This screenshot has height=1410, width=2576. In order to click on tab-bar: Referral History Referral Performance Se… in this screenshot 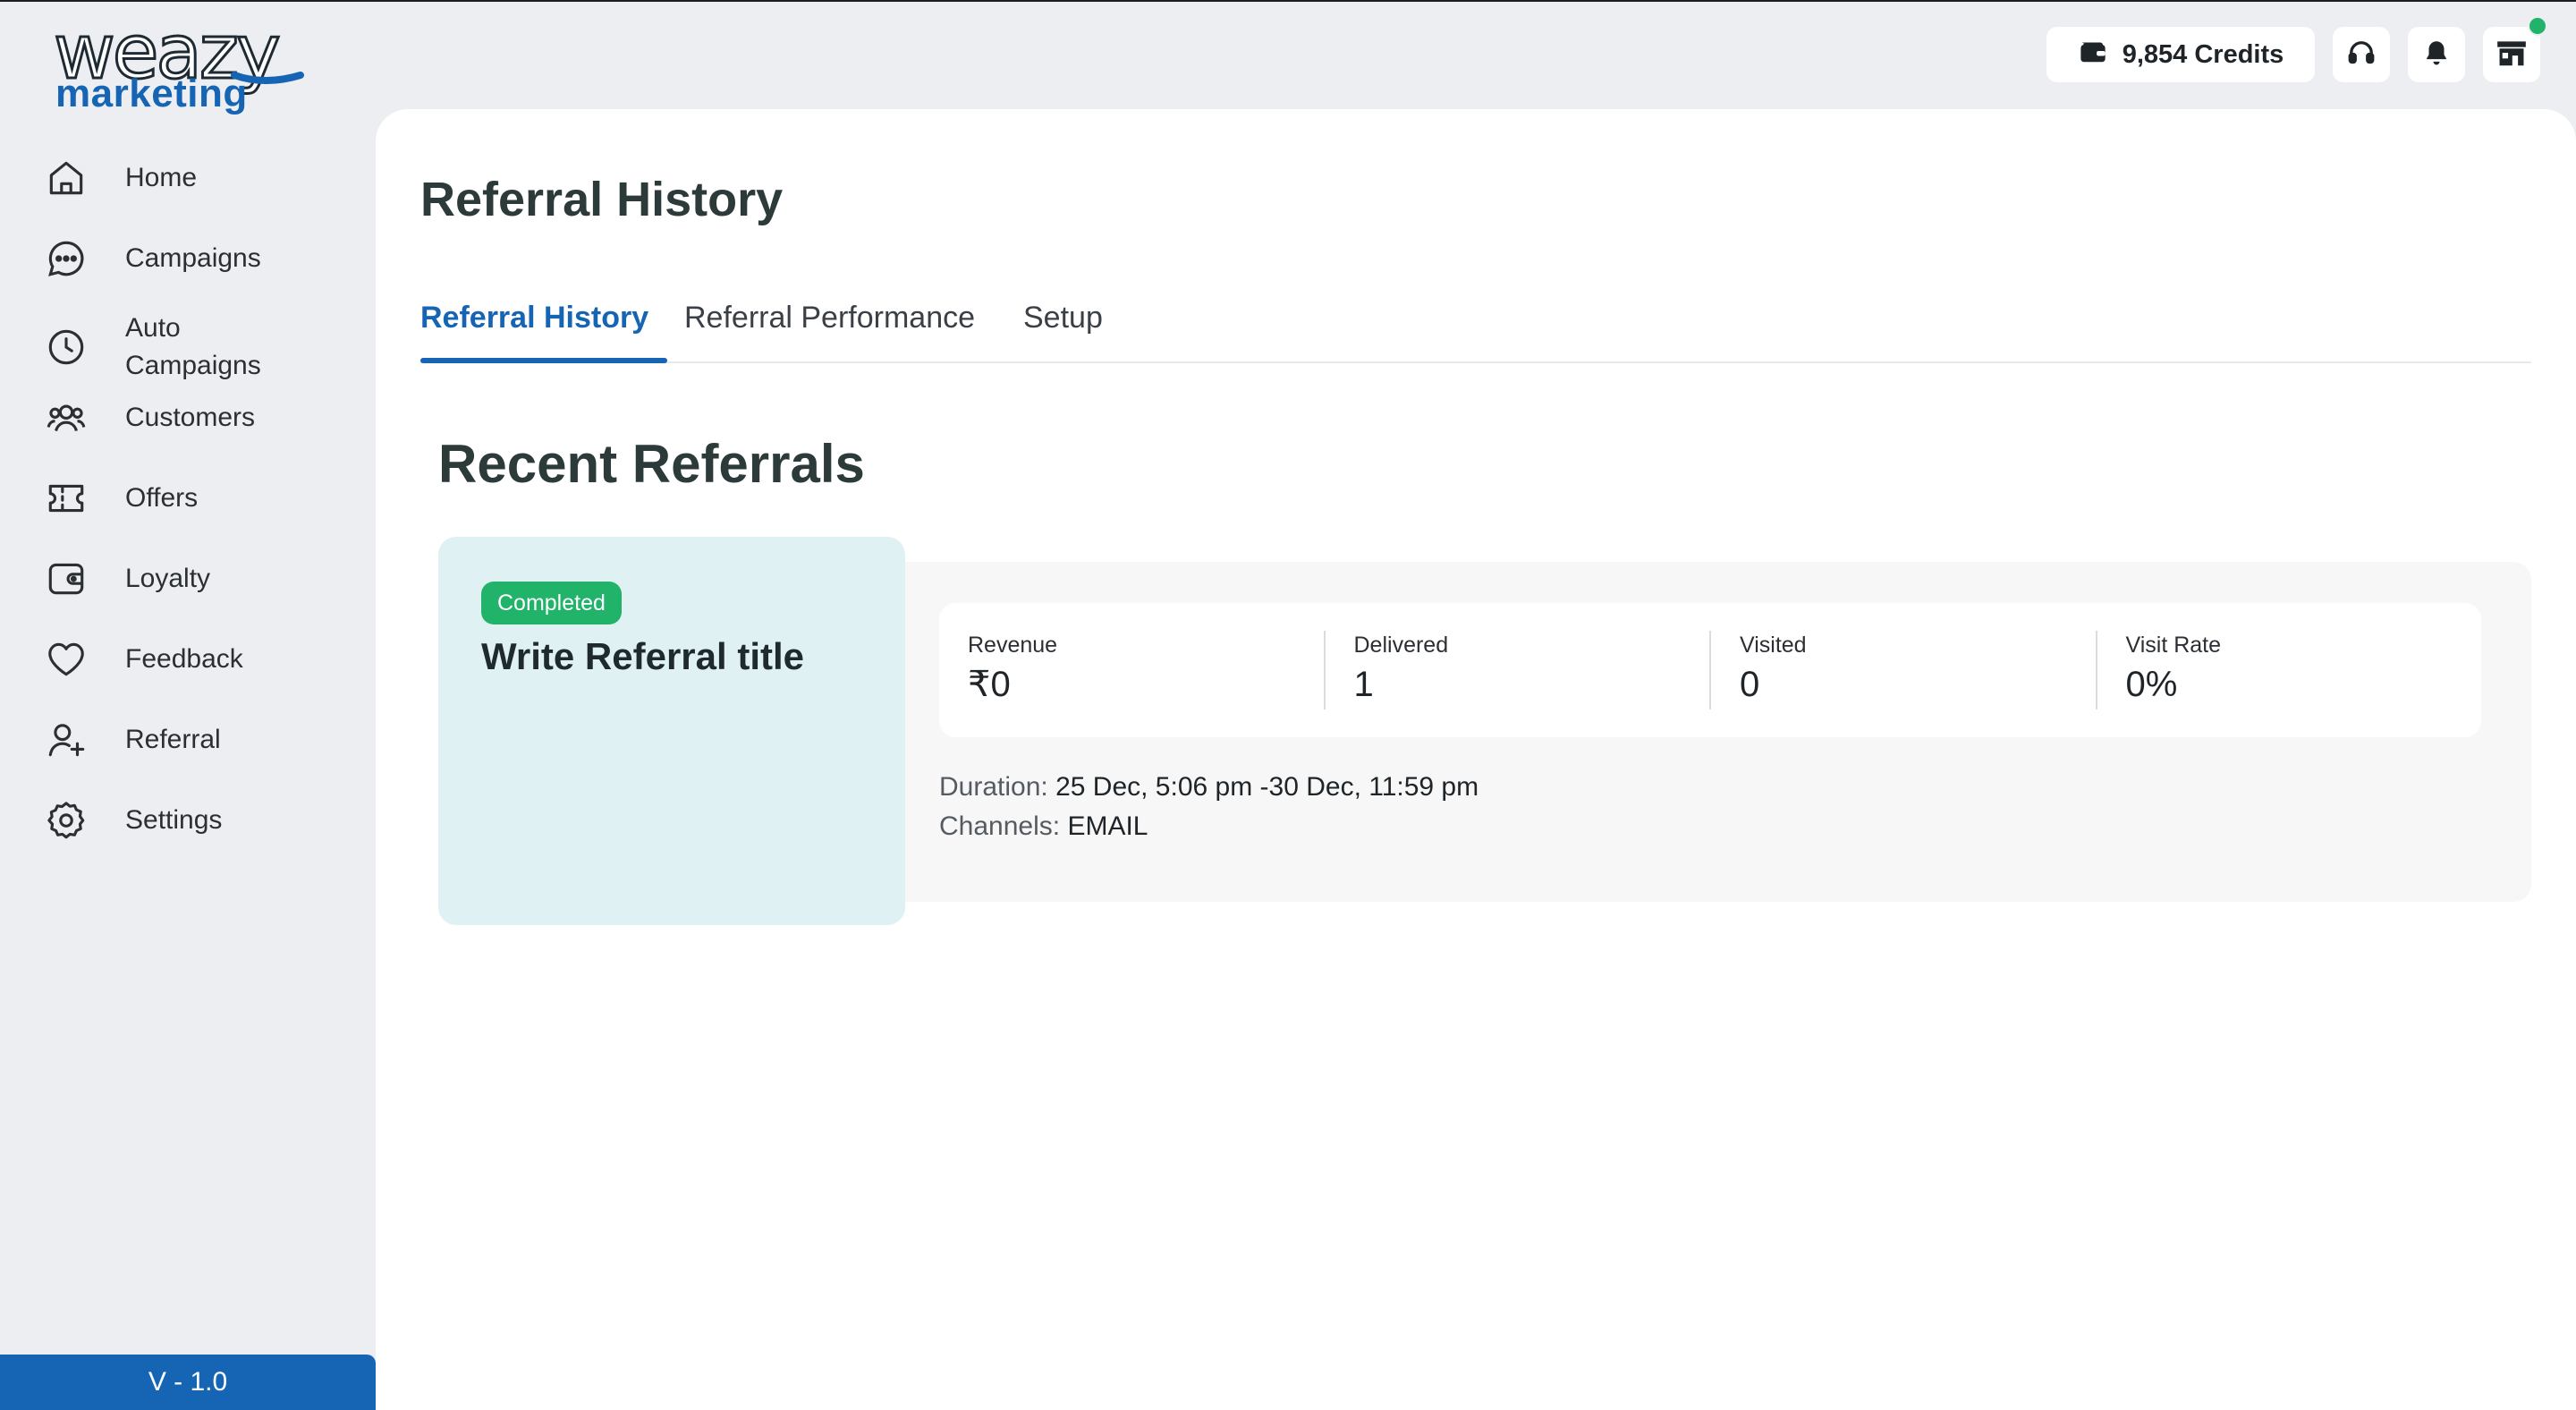, I will do `click(1475, 330)`.